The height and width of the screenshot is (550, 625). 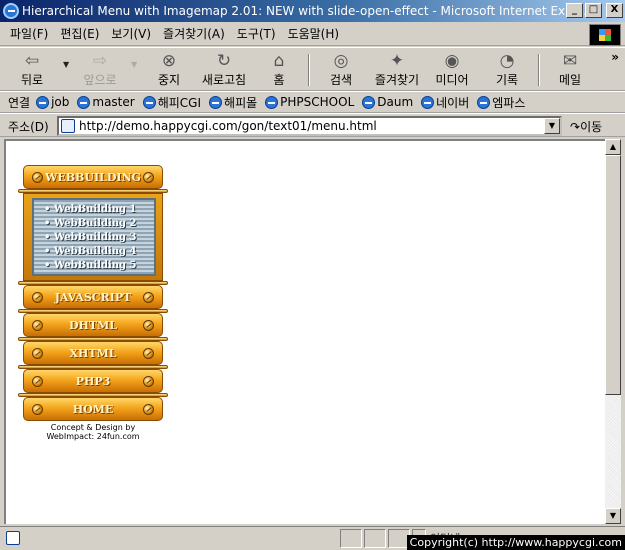 I want to click on menu-item-dhtml: DHTML, so click(x=93, y=325).